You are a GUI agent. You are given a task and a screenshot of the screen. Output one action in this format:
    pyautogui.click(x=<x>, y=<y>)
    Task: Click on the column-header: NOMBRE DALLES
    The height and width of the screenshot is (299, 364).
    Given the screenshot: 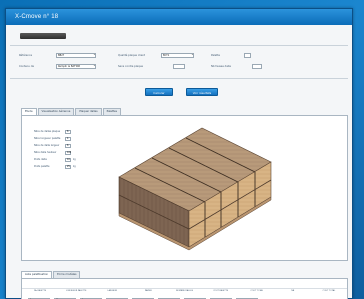 What is the action you would take?
    pyautogui.click(x=184, y=291)
    